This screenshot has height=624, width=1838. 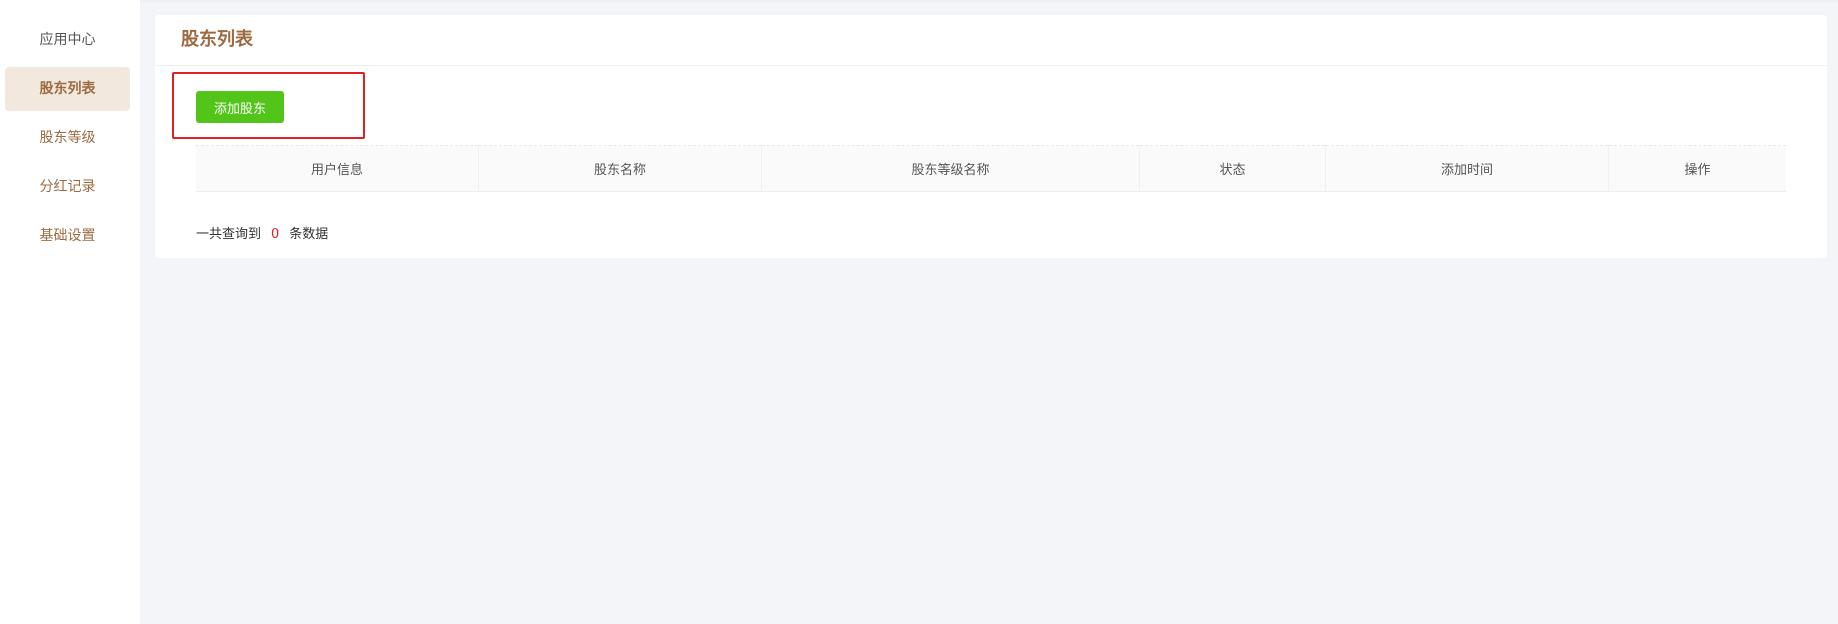 I want to click on sidebar-item-basic-settings: 基础设置, so click(x=67, y=236).